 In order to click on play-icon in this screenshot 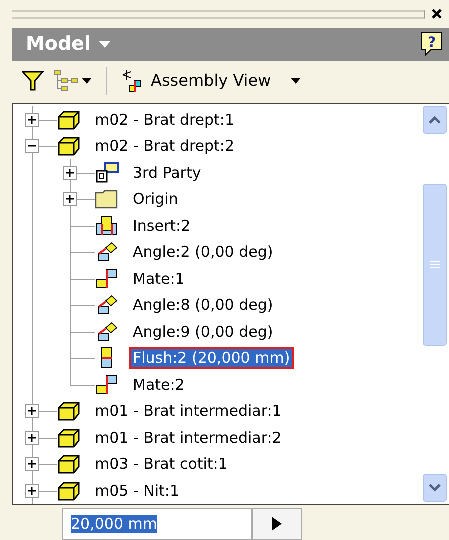, I will do `click(277, 523)`.